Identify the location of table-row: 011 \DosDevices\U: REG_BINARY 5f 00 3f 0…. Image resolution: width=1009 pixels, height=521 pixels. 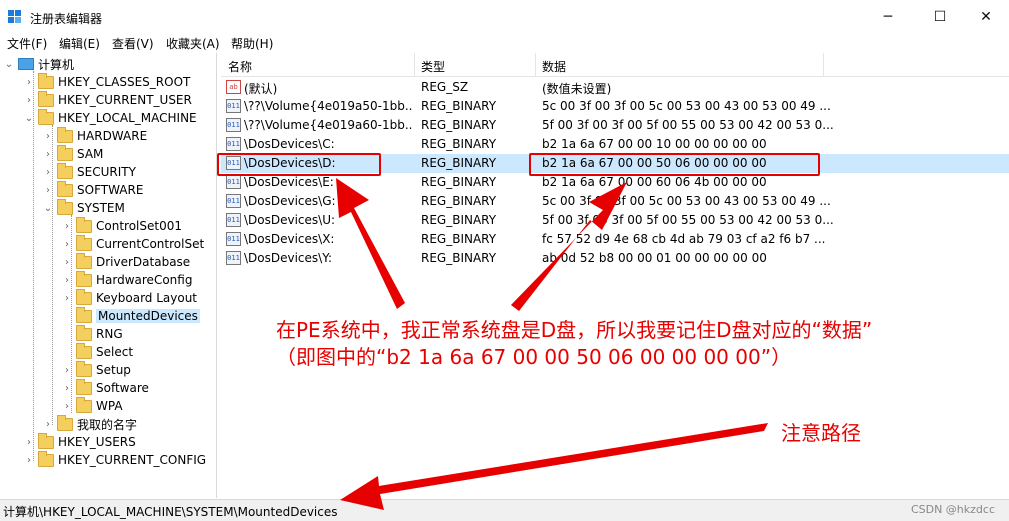
(615, 220).